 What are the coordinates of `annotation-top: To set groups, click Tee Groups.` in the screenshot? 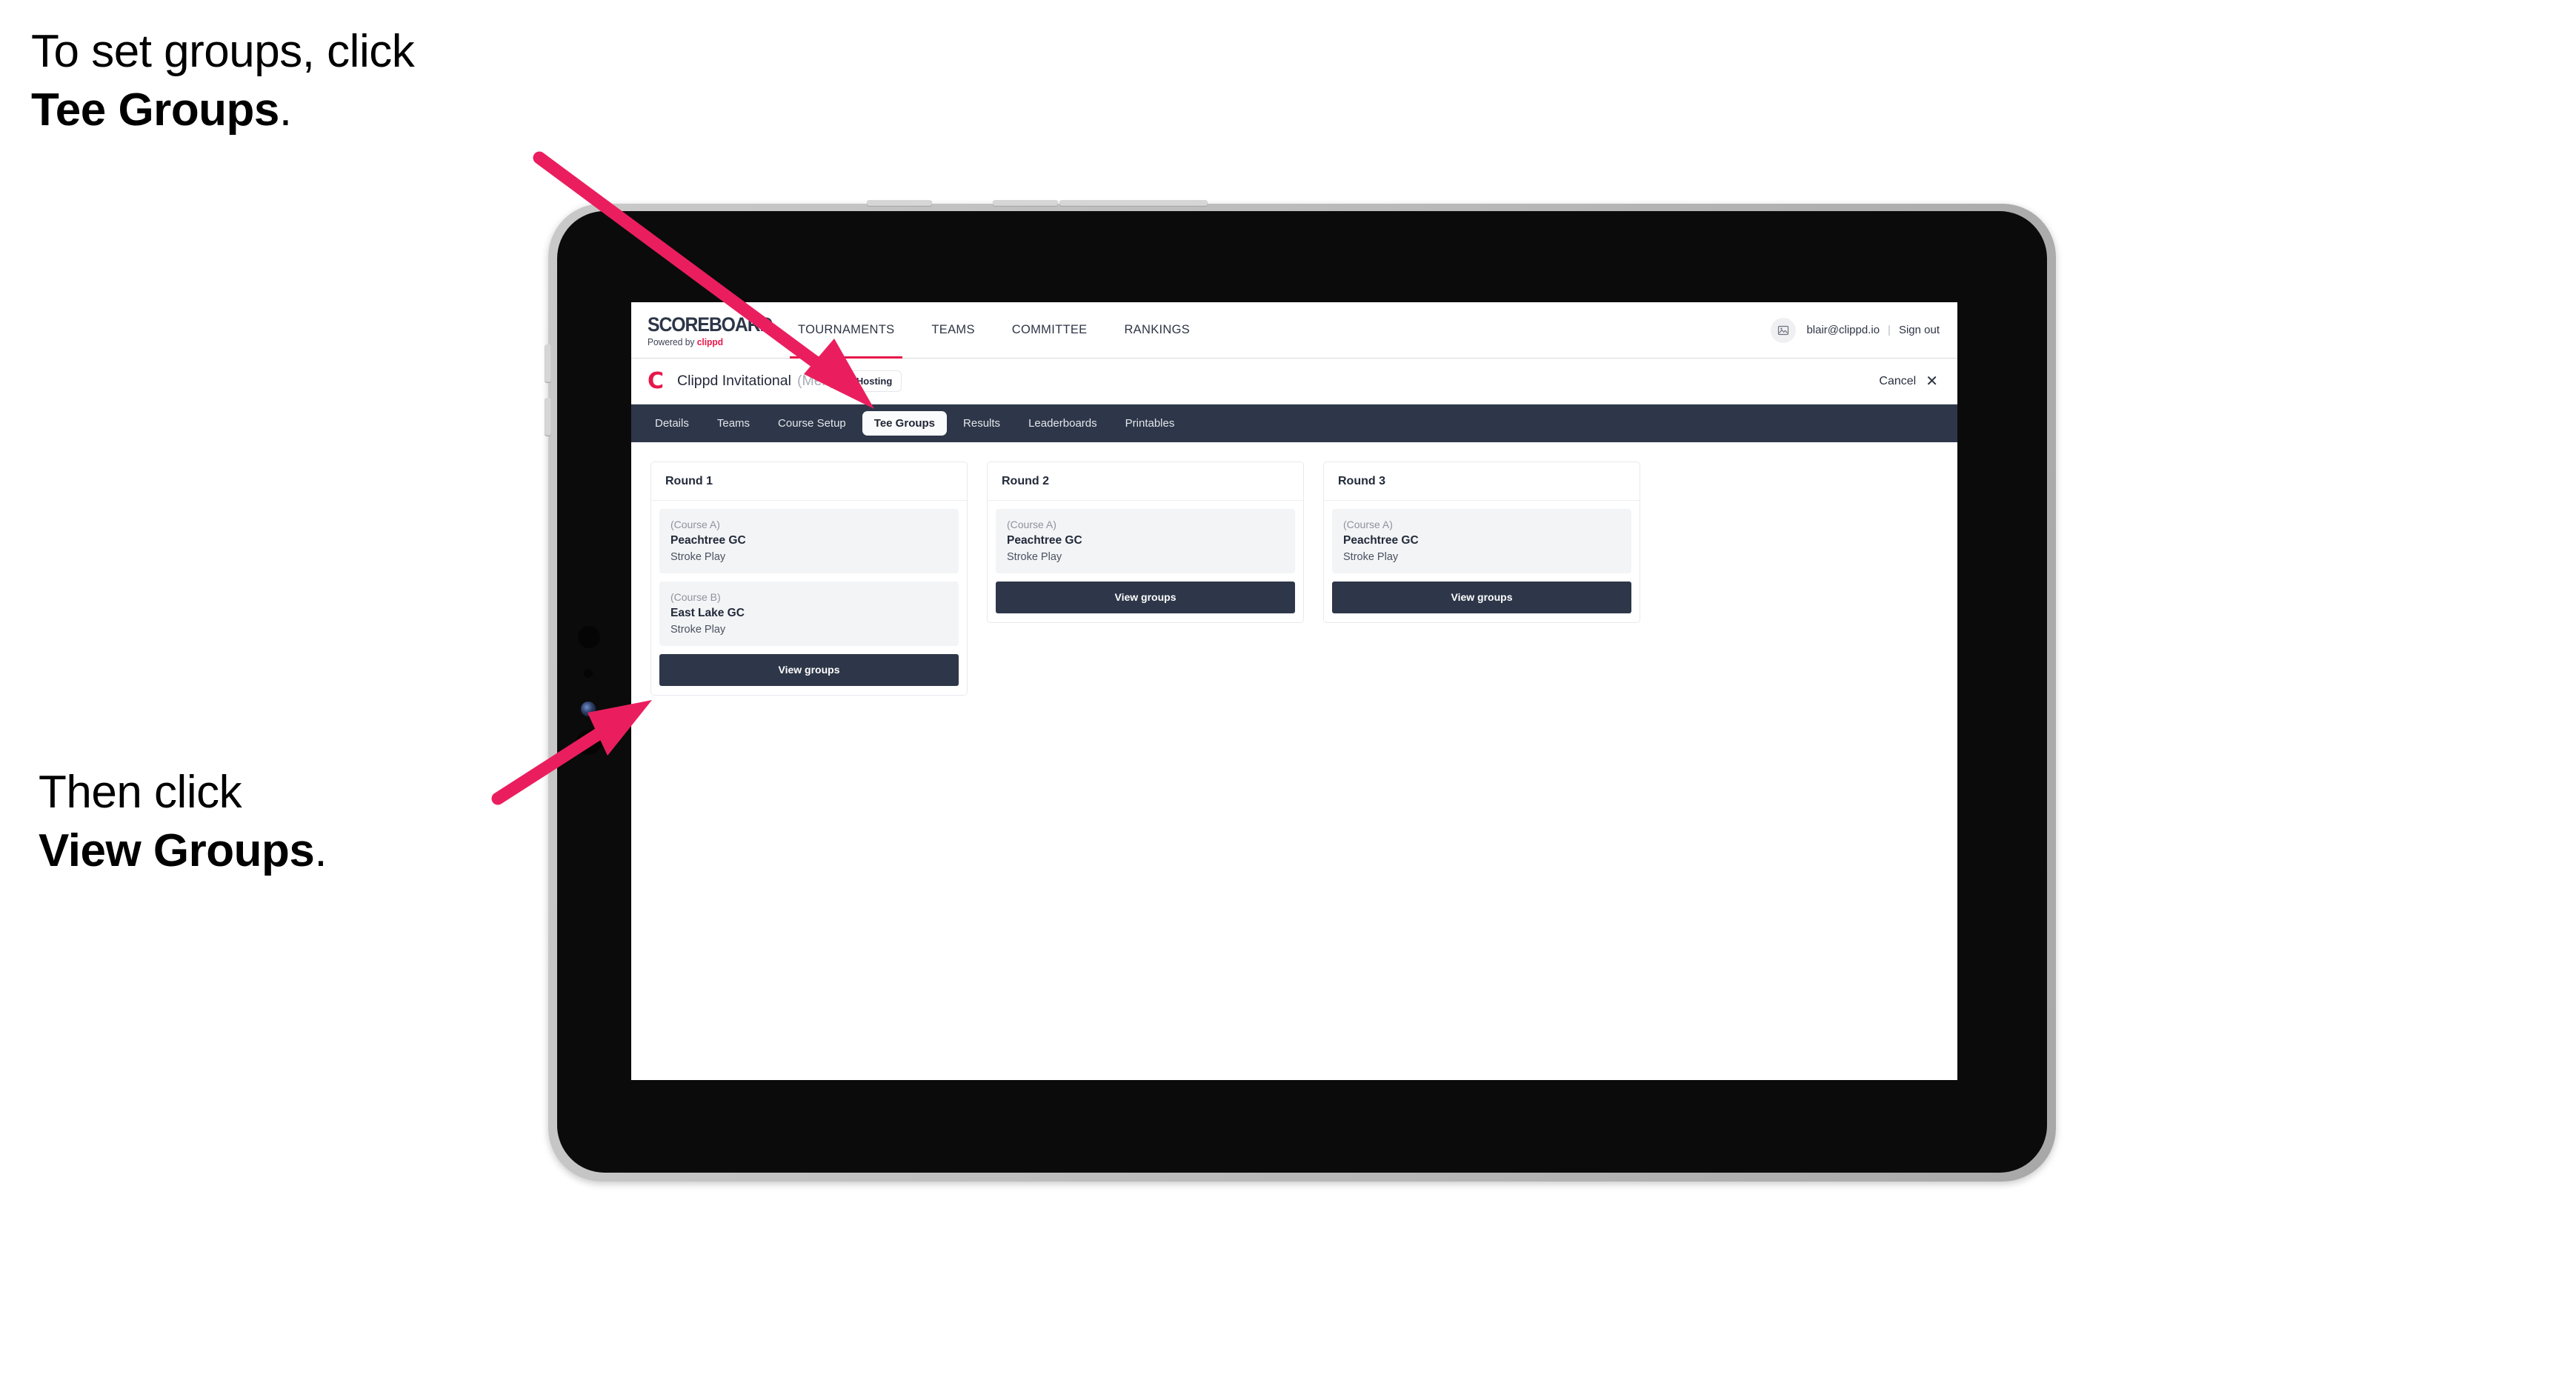 It's located at (364, 81).